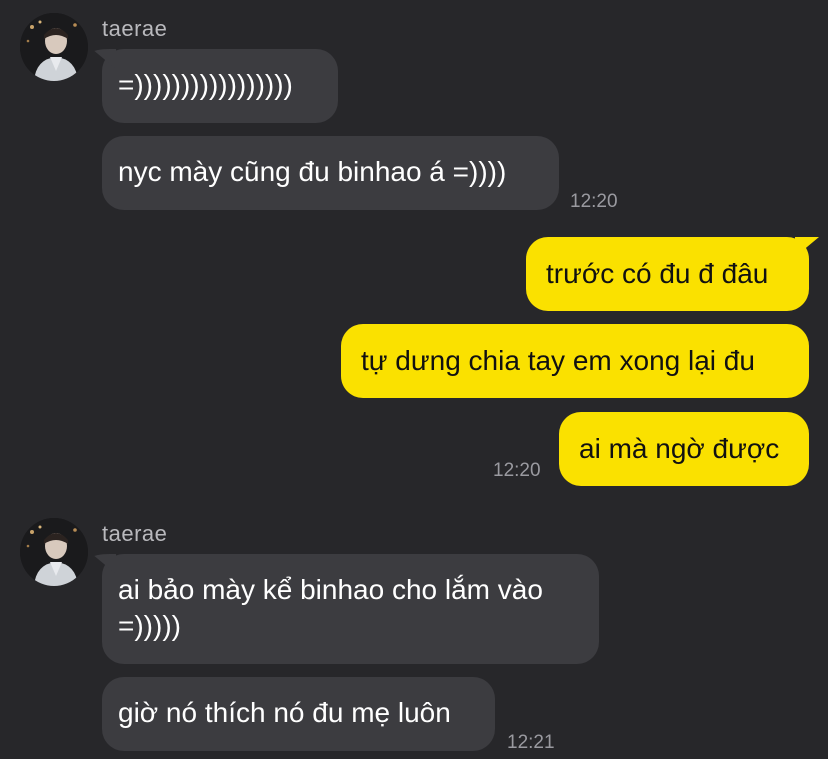 Image resolution: width=828 pixels, height=759 pixels. I want to click on message-bubble: ai mà ngờ được, so click(684, 449).